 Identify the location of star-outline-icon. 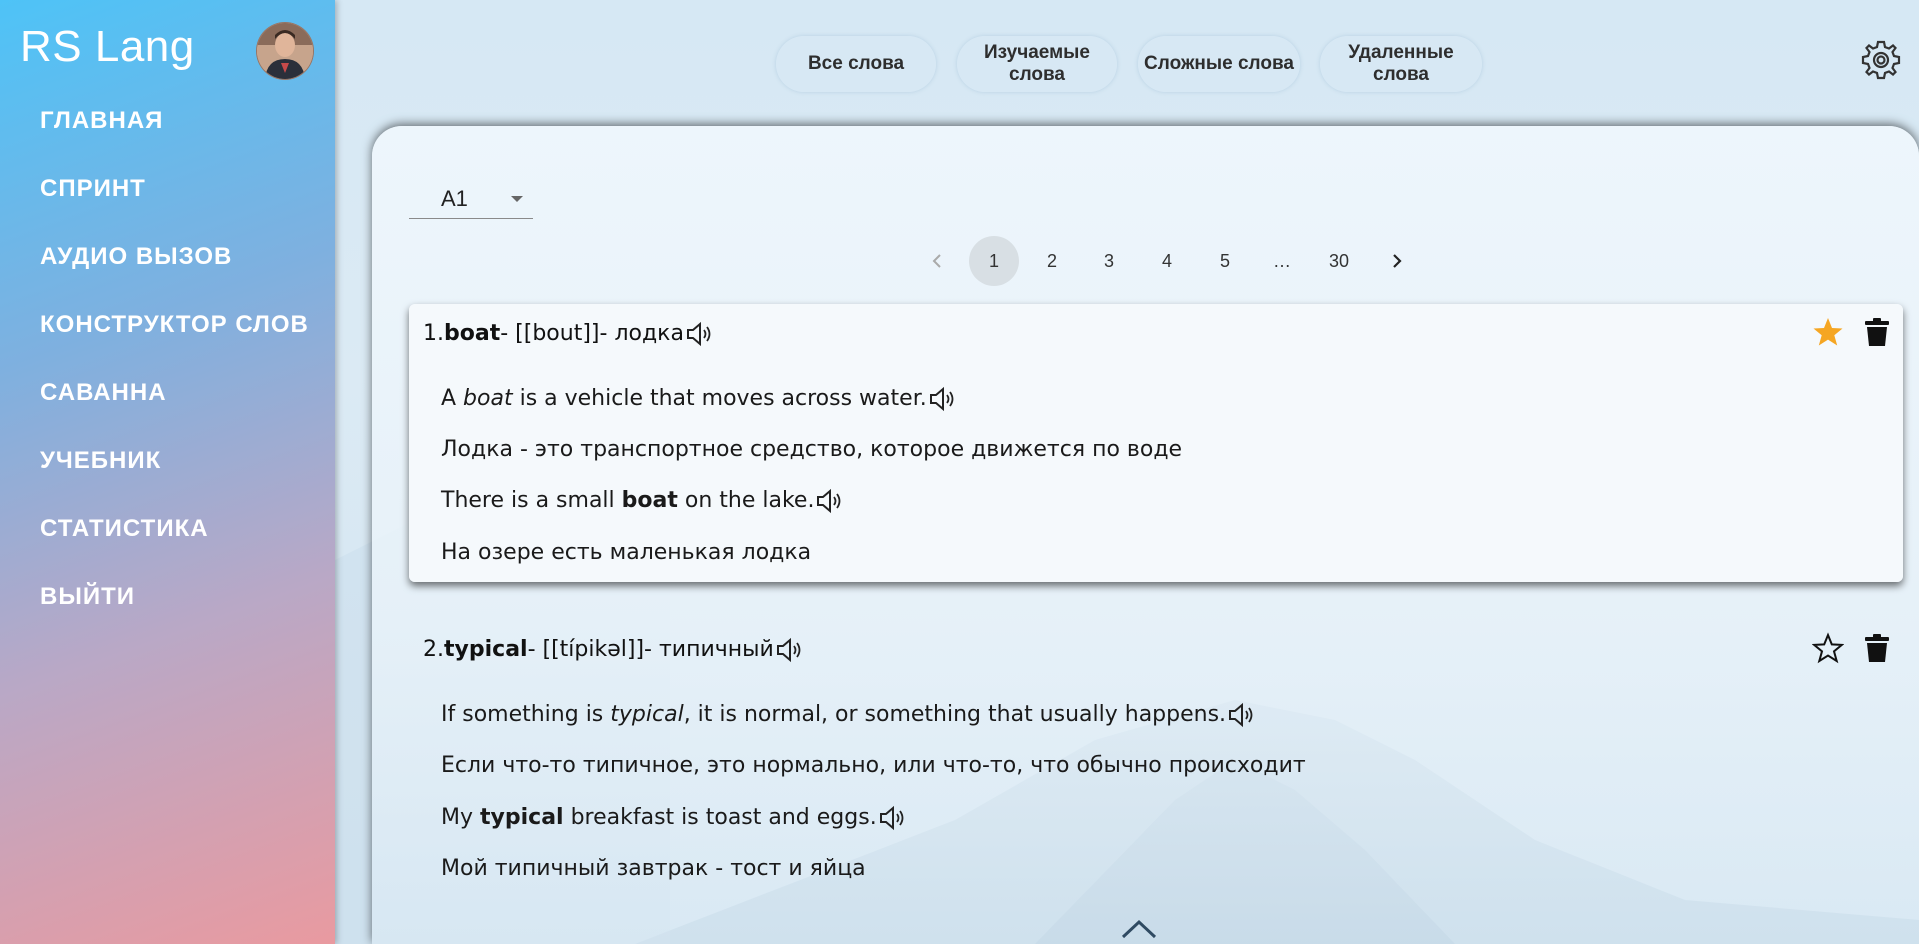
(1828, 648).